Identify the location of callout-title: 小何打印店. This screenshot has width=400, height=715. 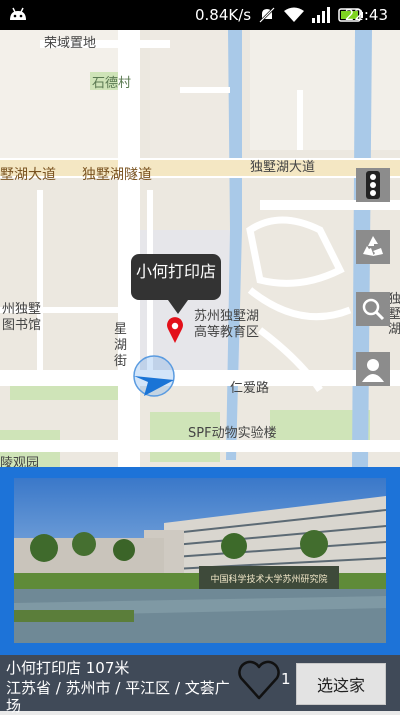
(175, 271).